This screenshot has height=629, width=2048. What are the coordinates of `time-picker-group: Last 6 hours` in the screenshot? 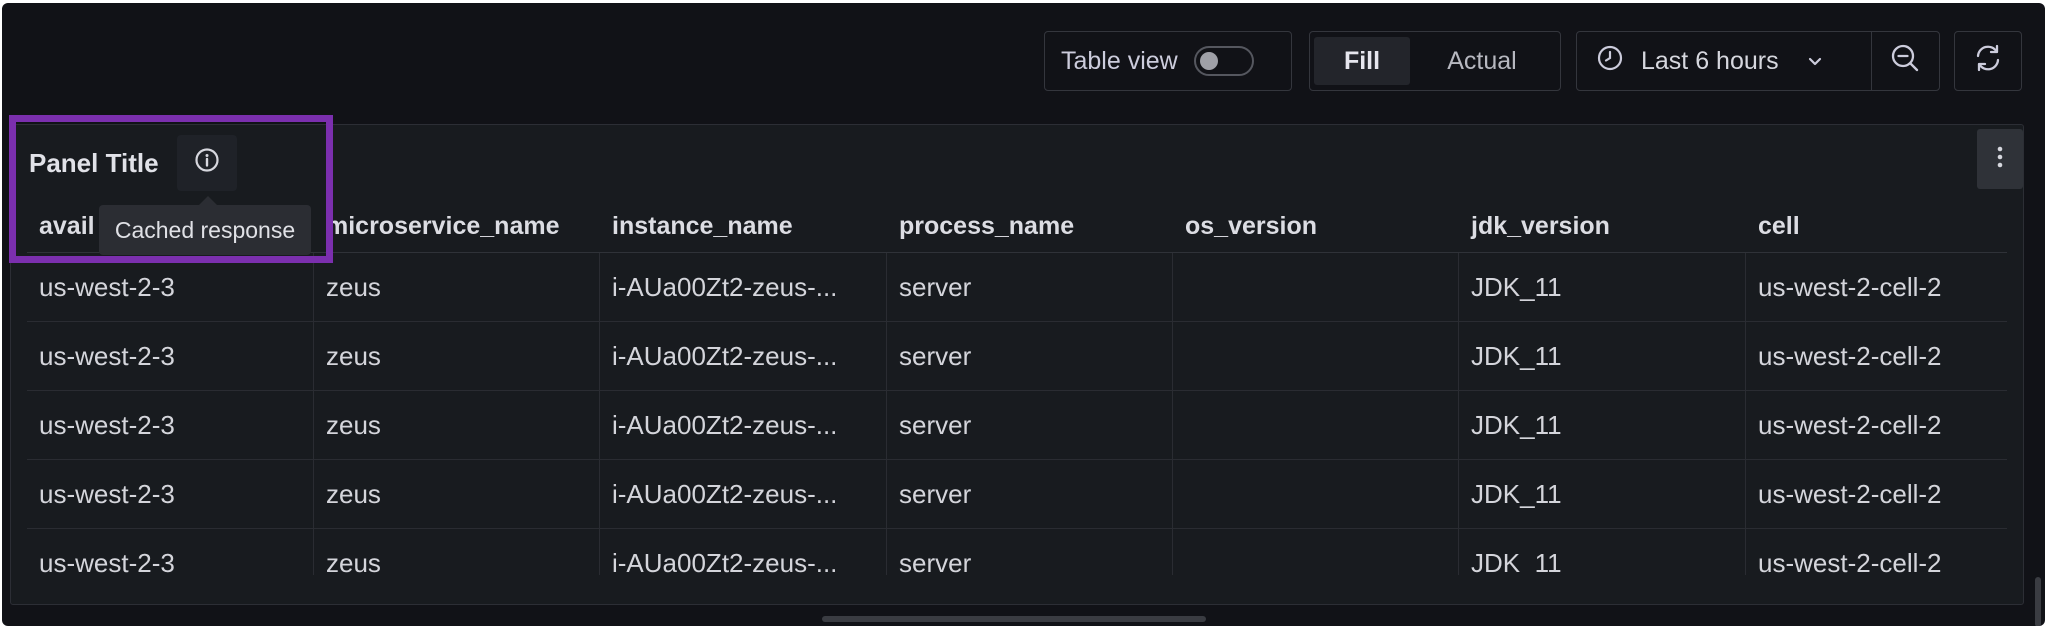 It's located at (1758, 61).